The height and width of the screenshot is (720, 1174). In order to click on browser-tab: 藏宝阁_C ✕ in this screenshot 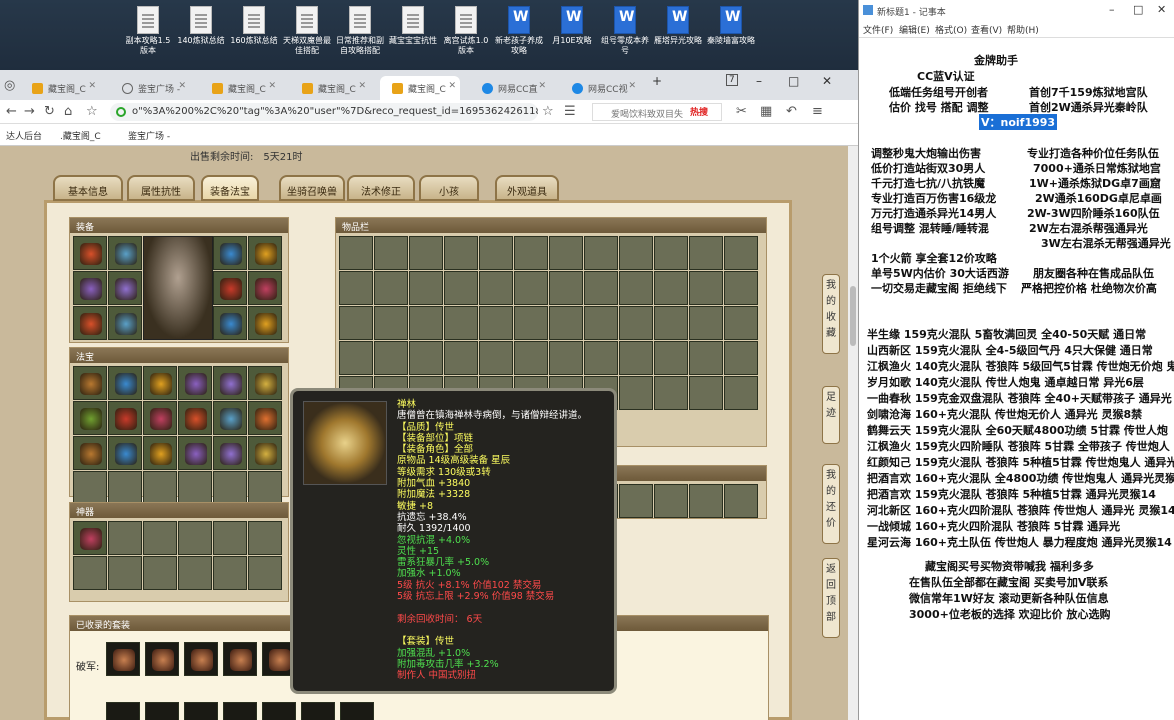, I will do `click(420, 88)`.